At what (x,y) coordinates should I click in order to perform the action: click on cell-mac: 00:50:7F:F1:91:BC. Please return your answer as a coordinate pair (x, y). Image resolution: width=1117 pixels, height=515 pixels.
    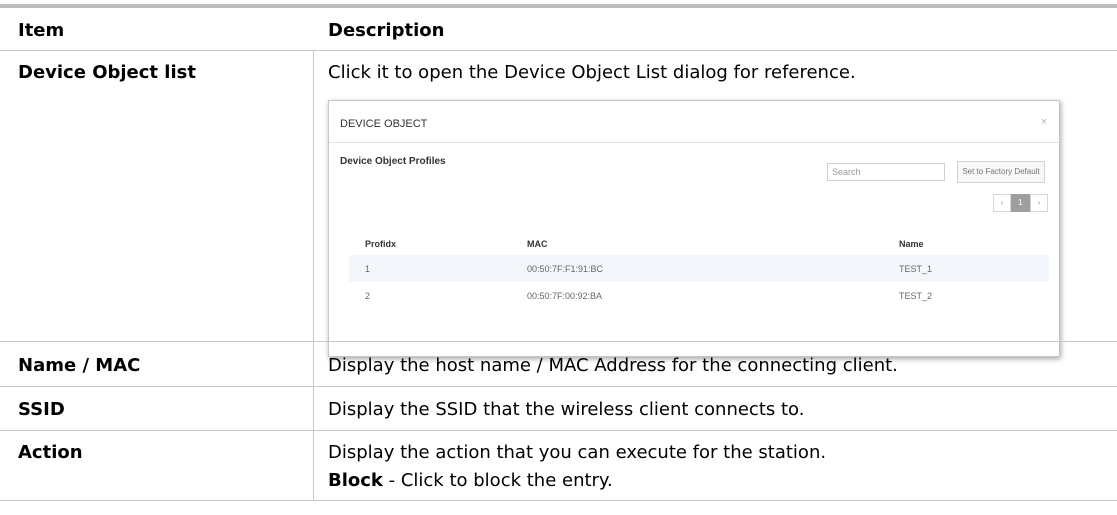
    Looking at the image, I should click on (565, 269).